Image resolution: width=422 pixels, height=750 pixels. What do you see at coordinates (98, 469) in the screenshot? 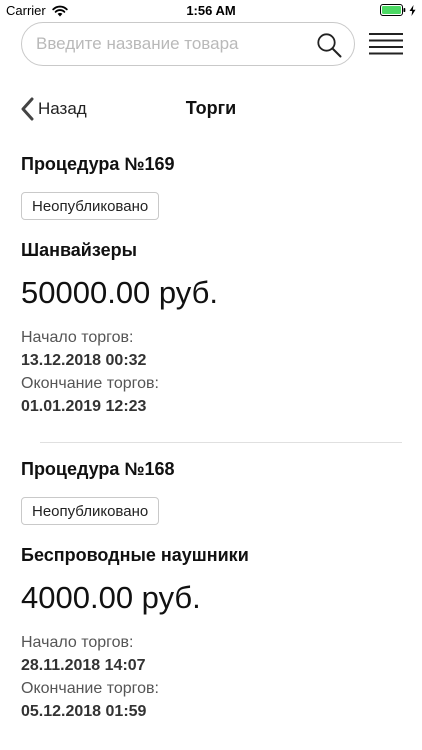
I see `procedure-title: Процедура №168` at bounding box center [98, 469].